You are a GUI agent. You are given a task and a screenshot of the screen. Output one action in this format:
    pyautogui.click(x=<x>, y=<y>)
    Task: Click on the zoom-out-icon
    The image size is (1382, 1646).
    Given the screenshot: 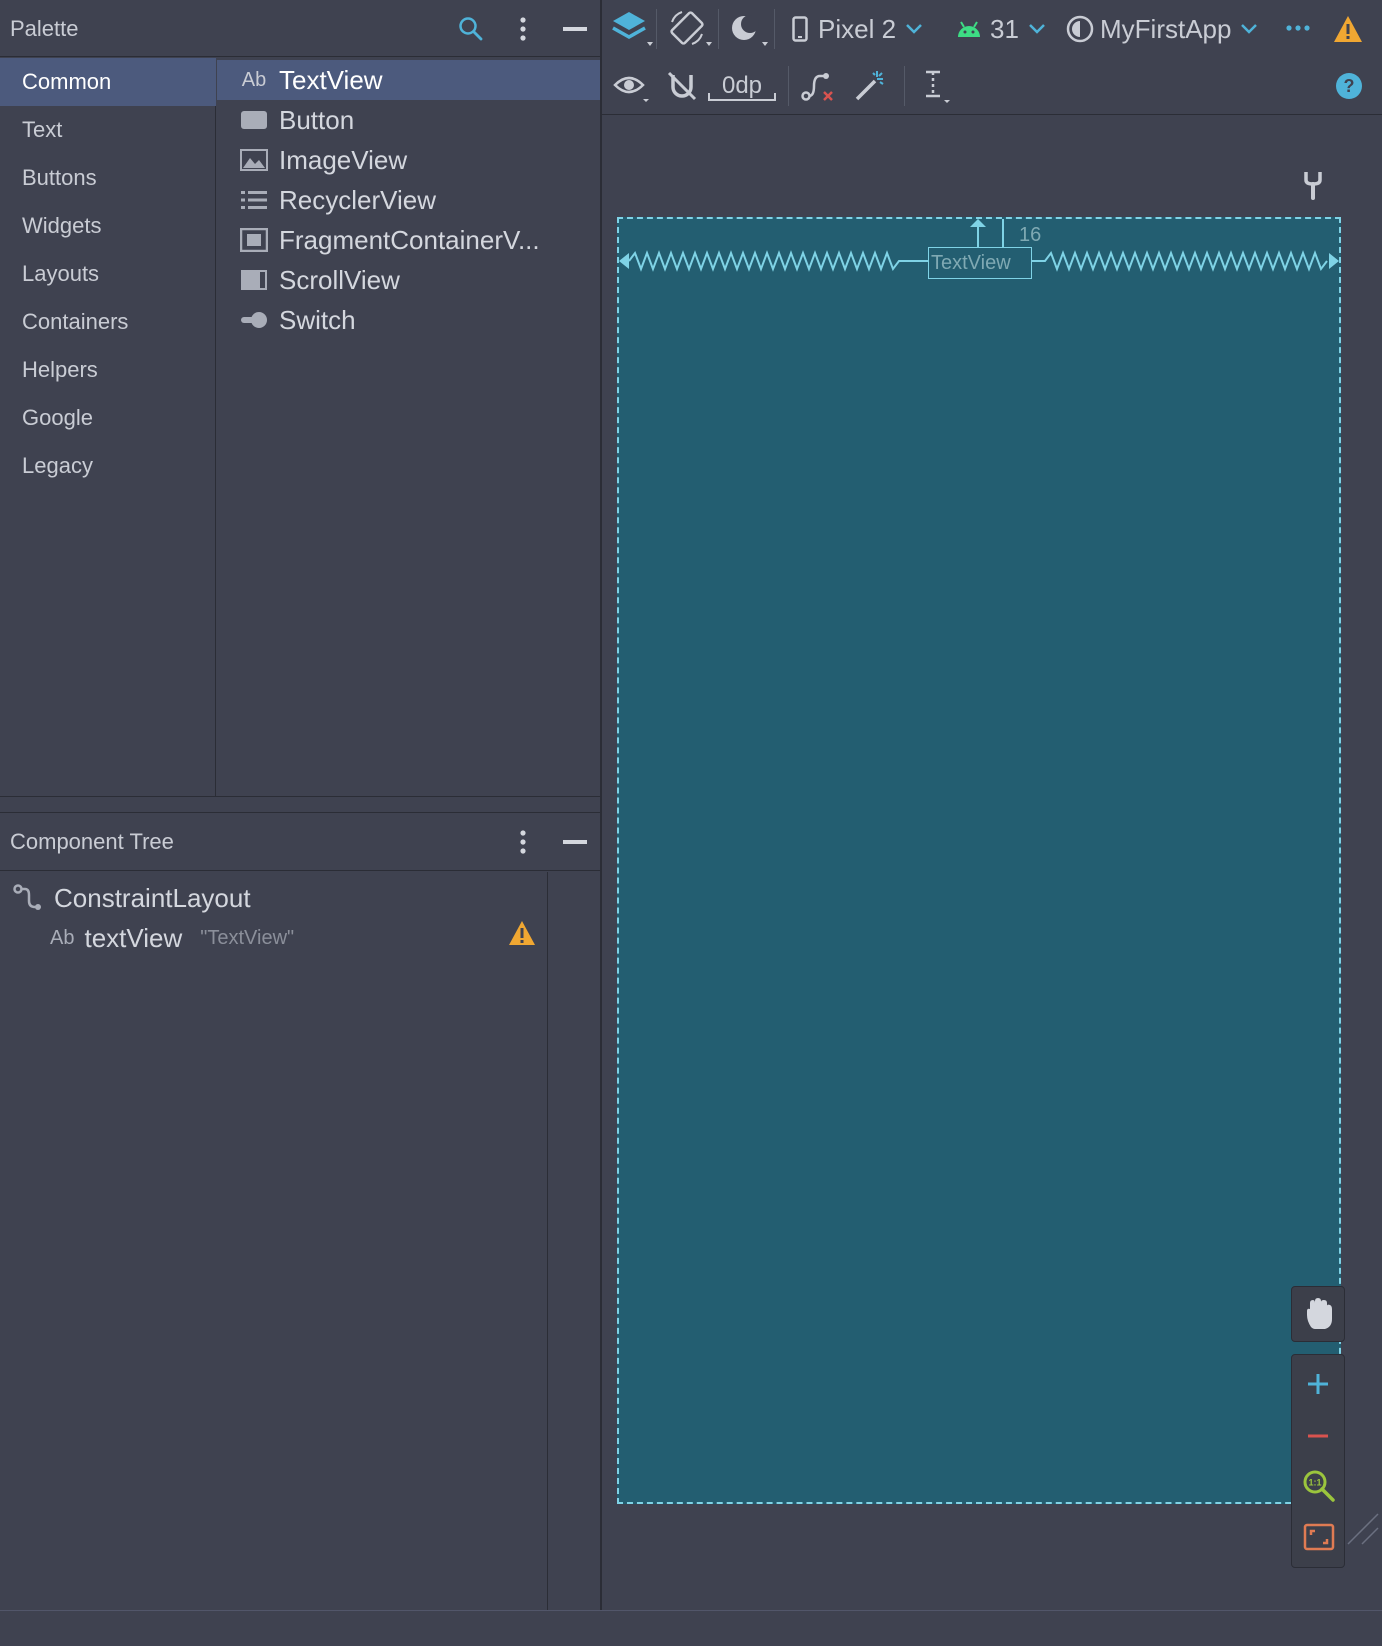 What is the action you would take?
    pyautogui.click(x=1318, y=1438)
    